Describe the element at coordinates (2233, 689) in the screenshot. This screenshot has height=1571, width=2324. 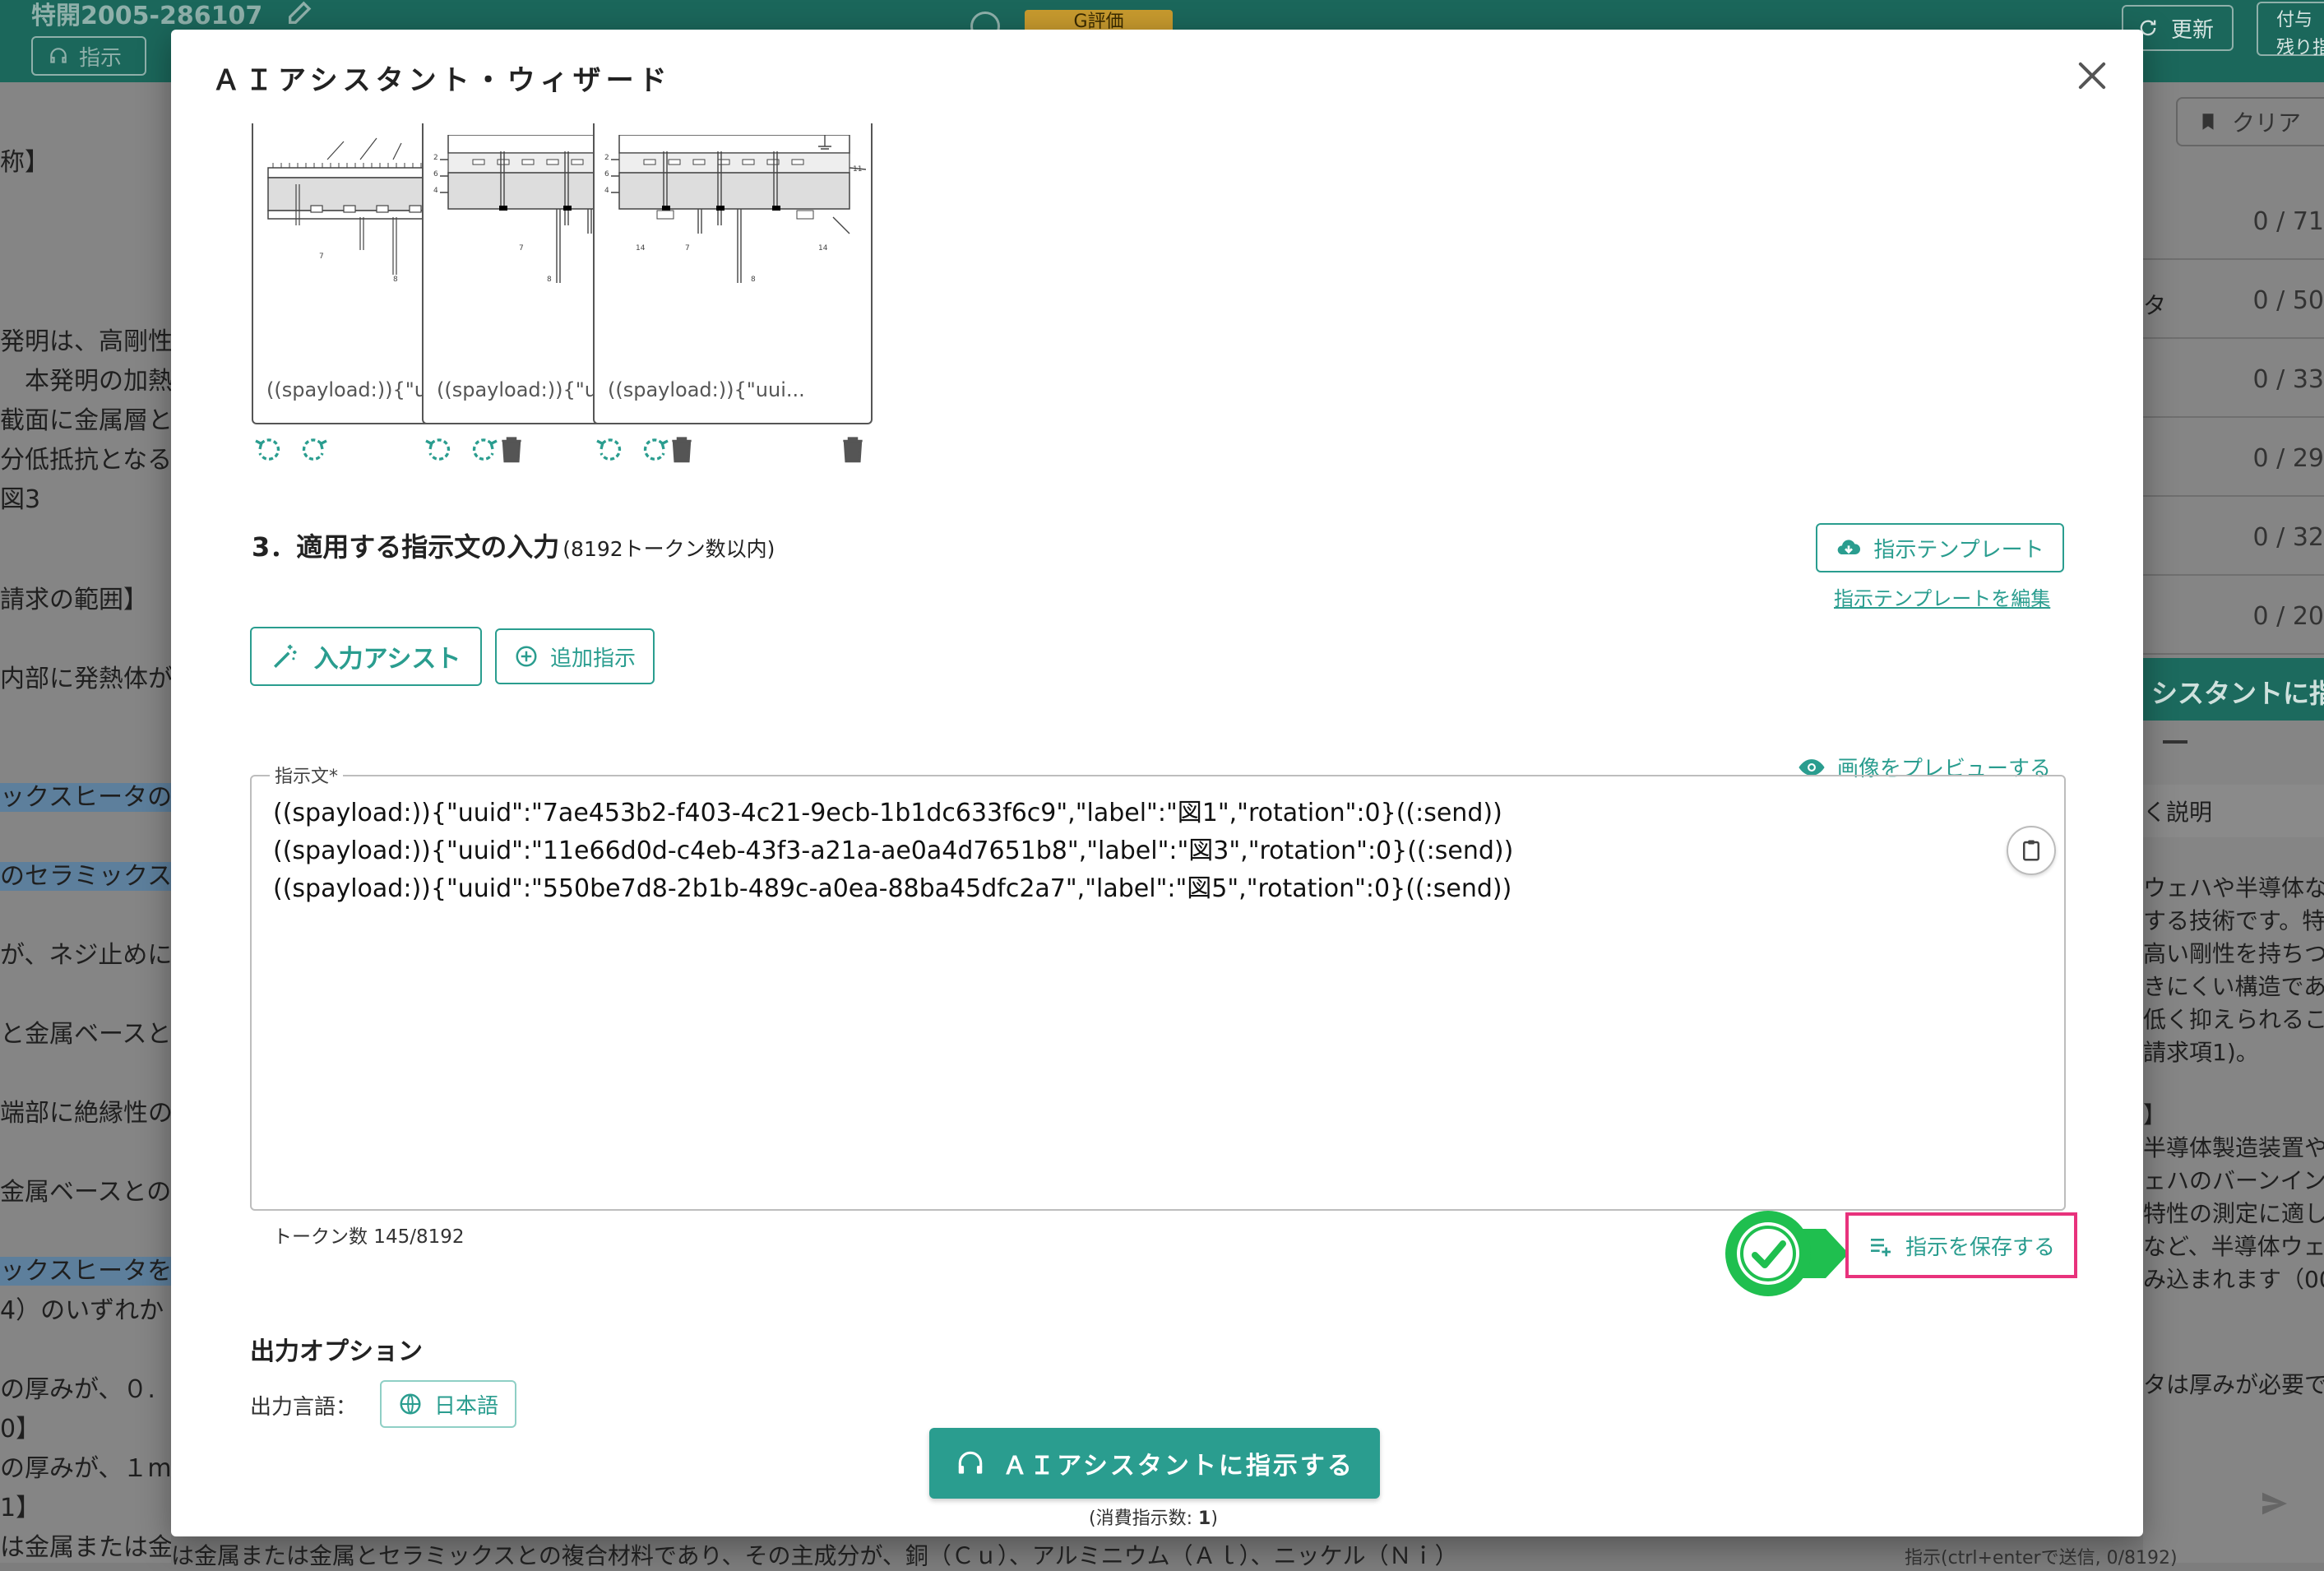
I see `ai-assistant-bar: シスタントに指示` at that location.